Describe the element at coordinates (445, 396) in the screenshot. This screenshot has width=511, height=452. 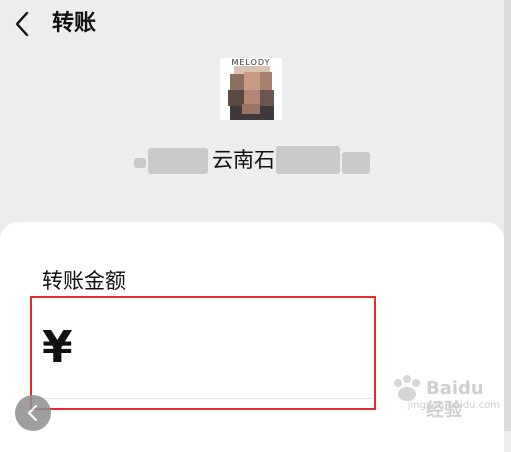
I see `watermark: Baidu经验 jingyan.baidu.com` at that location.